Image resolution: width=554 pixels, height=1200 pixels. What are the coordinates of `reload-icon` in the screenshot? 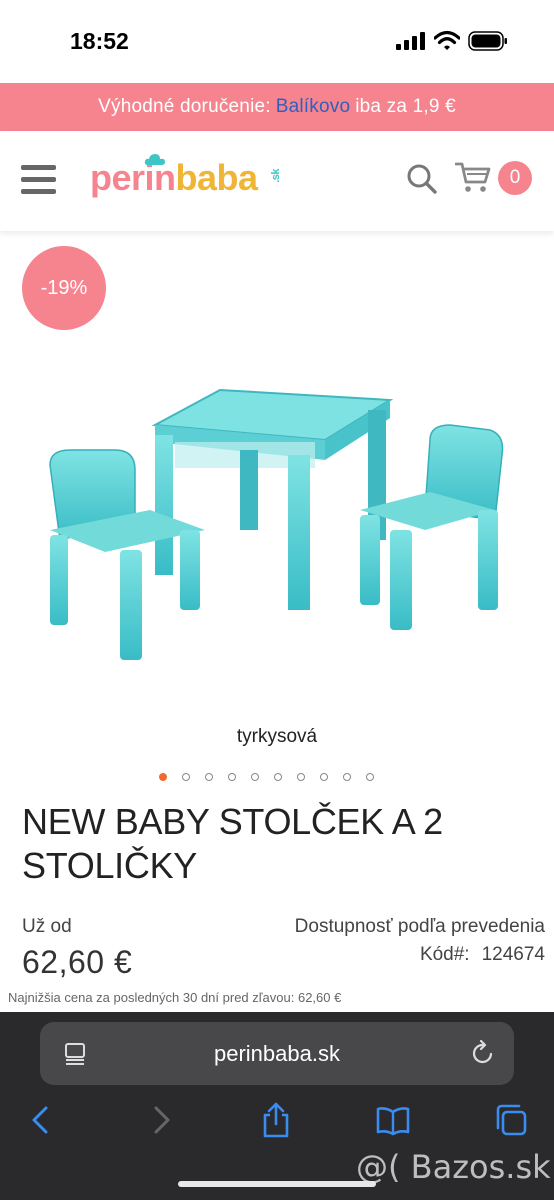 It's located at (483, 1053).